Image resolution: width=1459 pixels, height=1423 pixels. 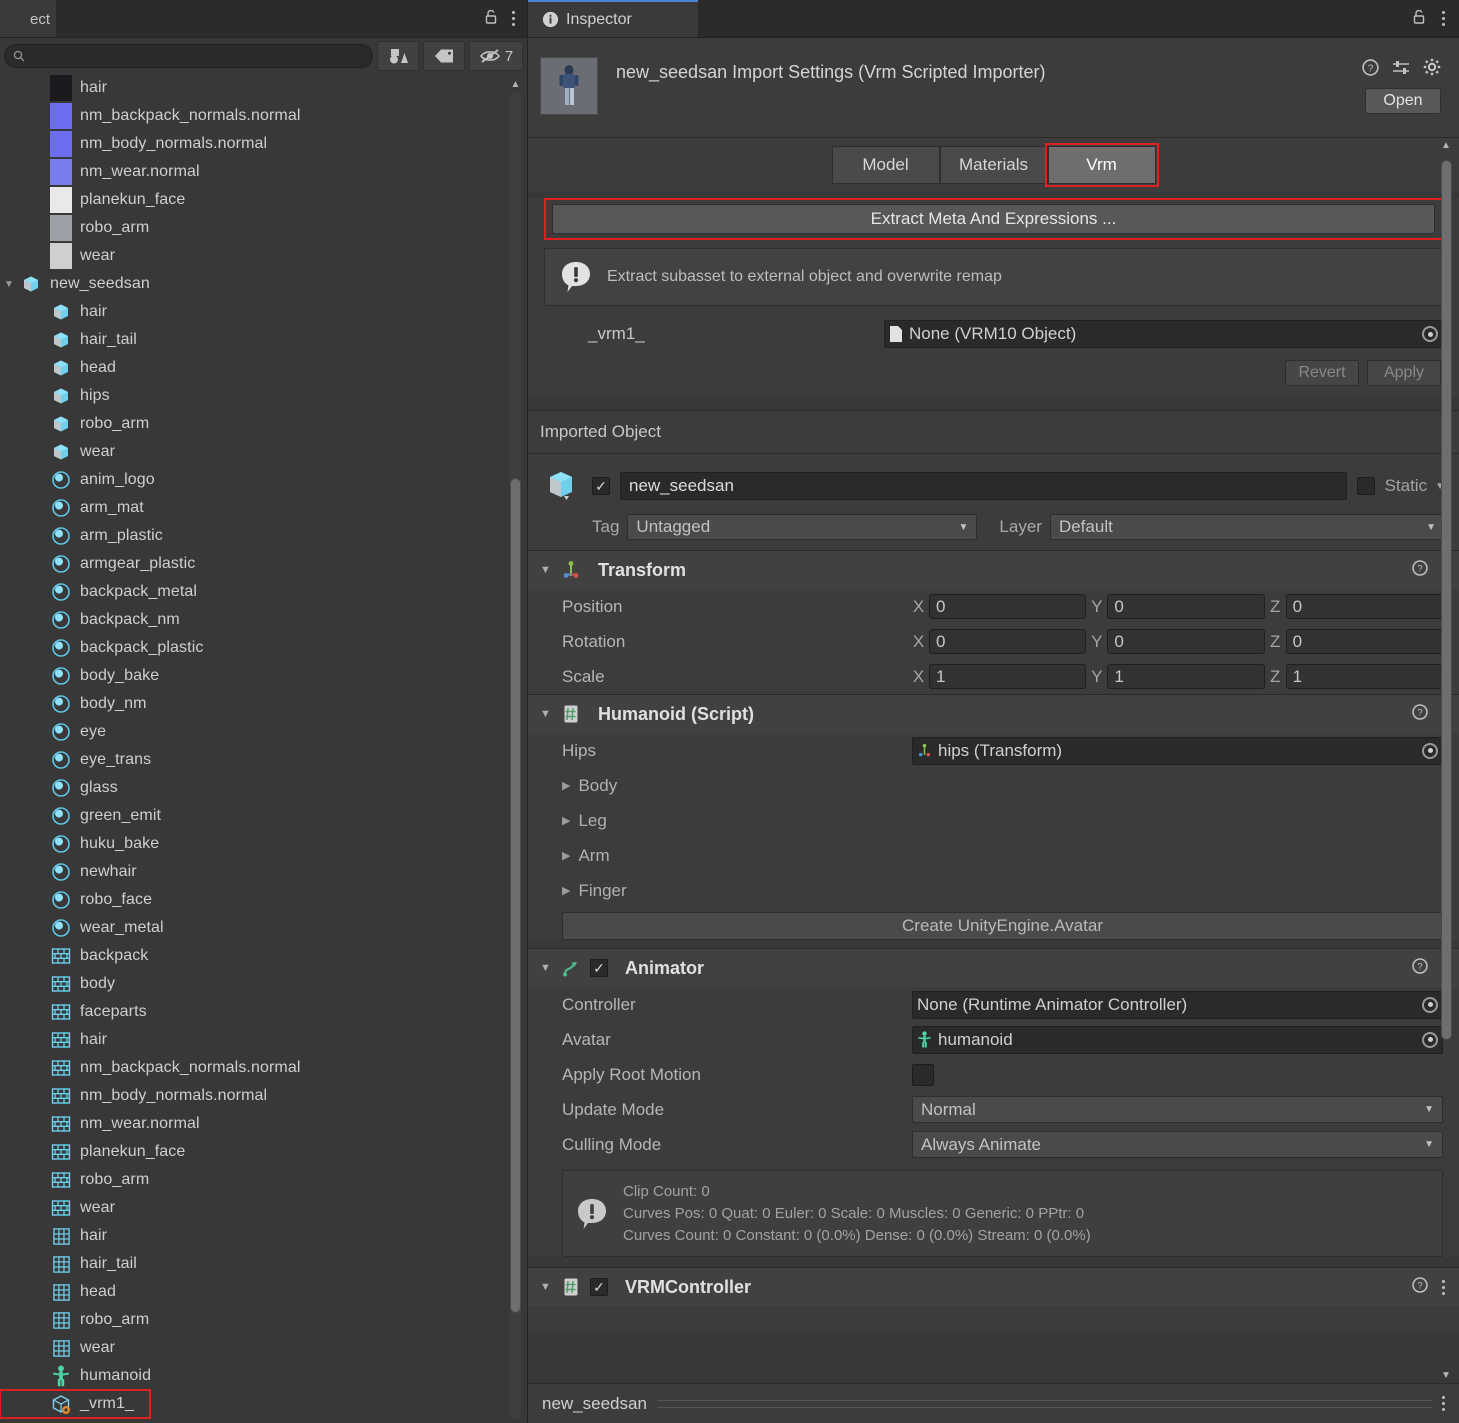 What do you see at coordinates (188, 56) in the screenshot?
I see `search-input` at bounding box center [188, 56].